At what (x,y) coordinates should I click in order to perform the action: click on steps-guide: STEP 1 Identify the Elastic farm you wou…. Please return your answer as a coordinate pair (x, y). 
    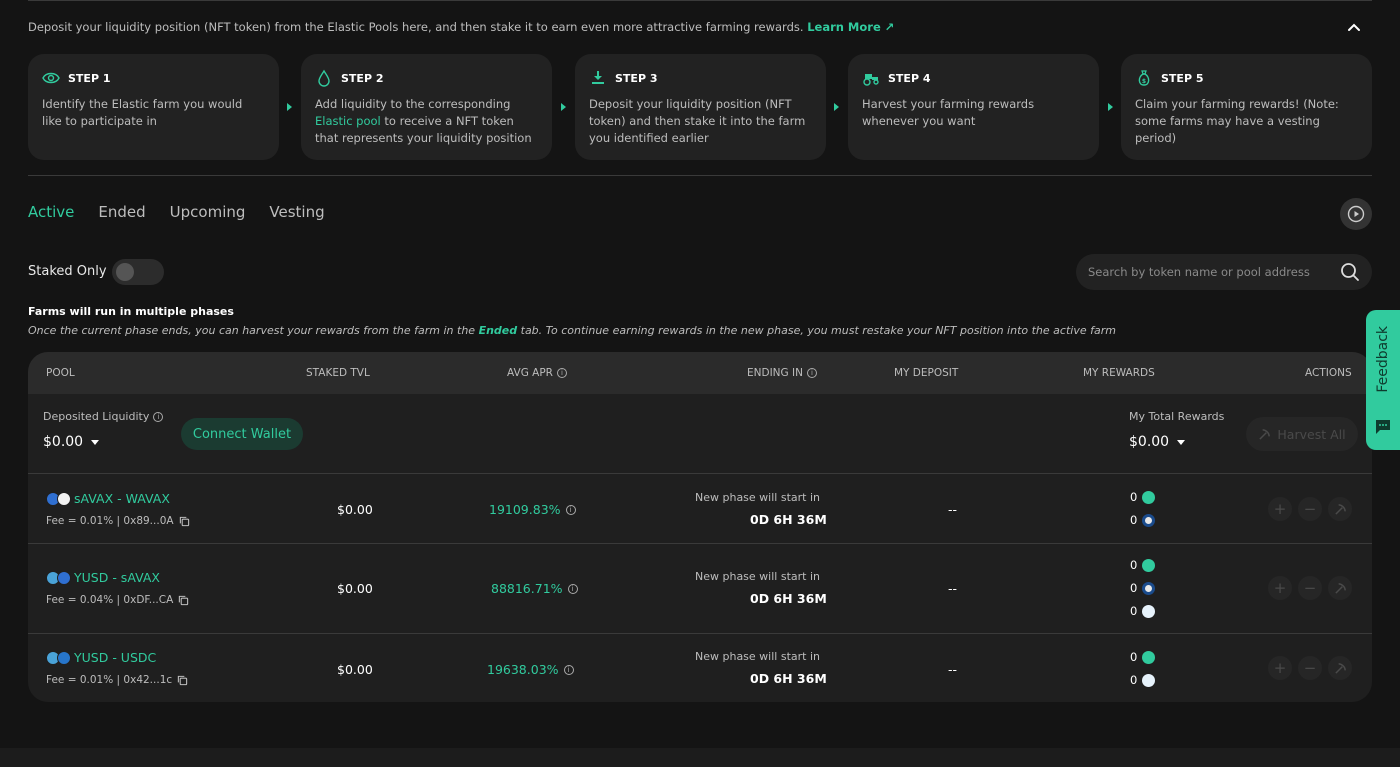
    Looking at the image, I should click on (700, 107).